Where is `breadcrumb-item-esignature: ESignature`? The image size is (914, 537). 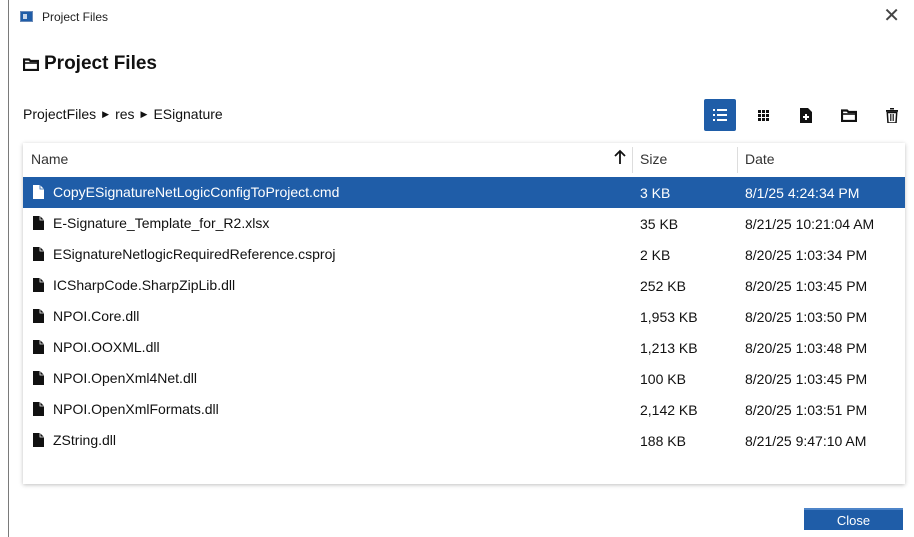
breadcrumb-item-esignature: ESignature is located at coordinates (187, 114).